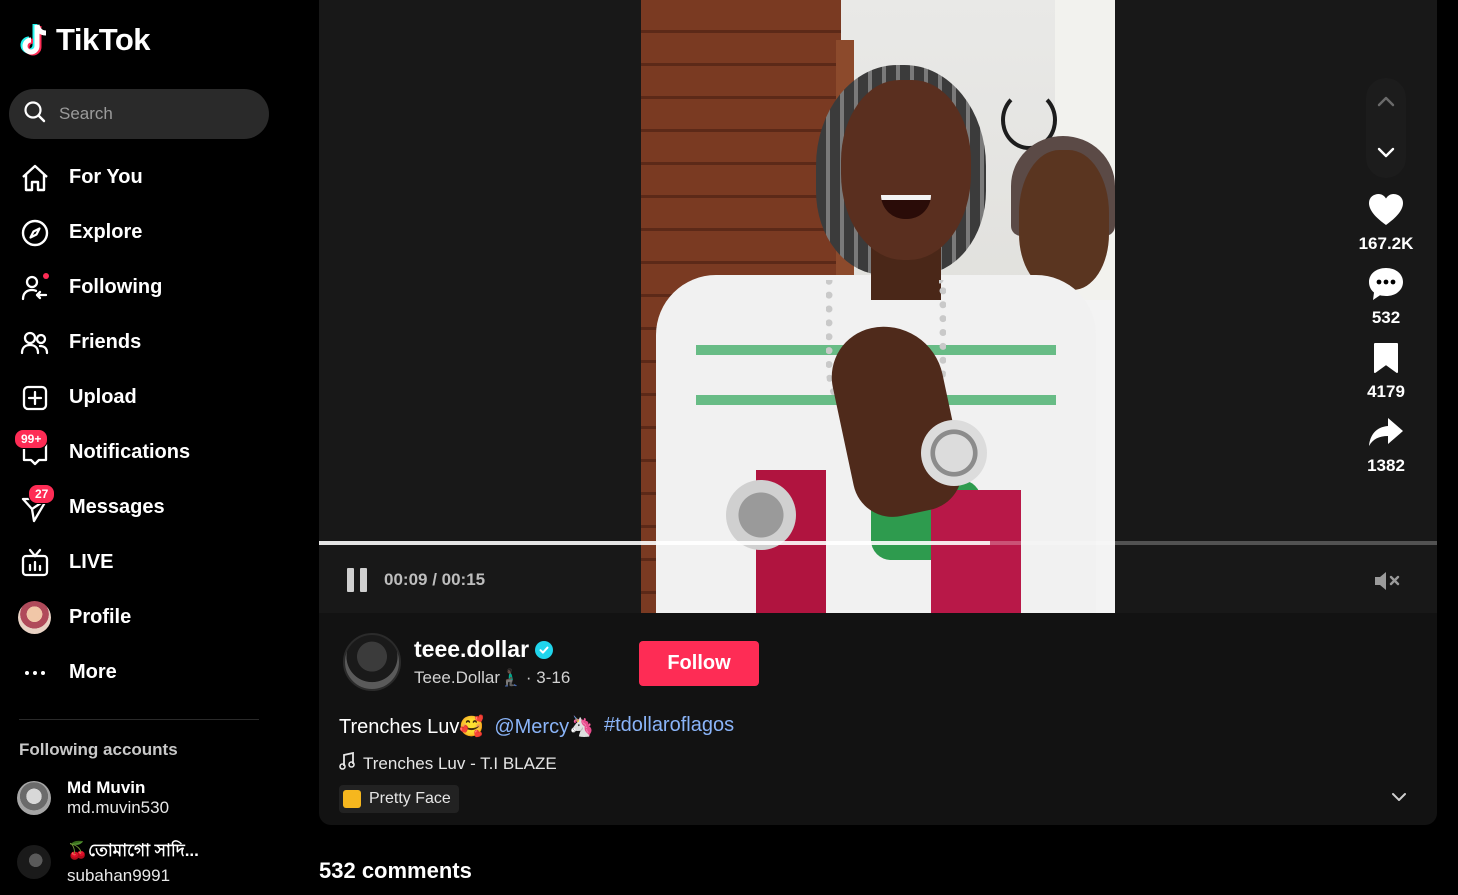 This screenshot has width=1458, height=895. What do you see at coordinates (34, 287) in the screenshot?
I see `following-icon` at bounding box center [34, 287].